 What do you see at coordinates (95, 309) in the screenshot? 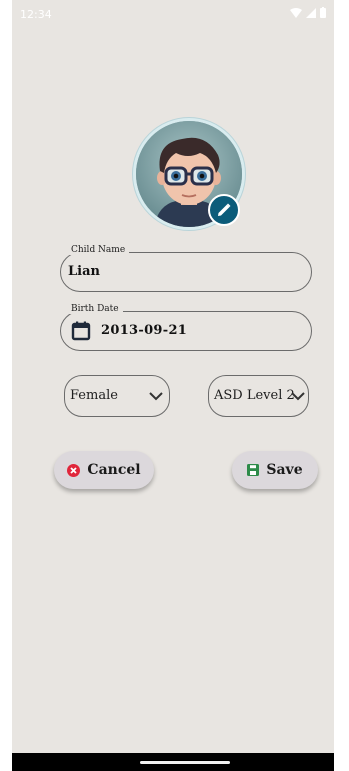
I see `birth-date-label: Birth Date` at bounding box center [95, 309].